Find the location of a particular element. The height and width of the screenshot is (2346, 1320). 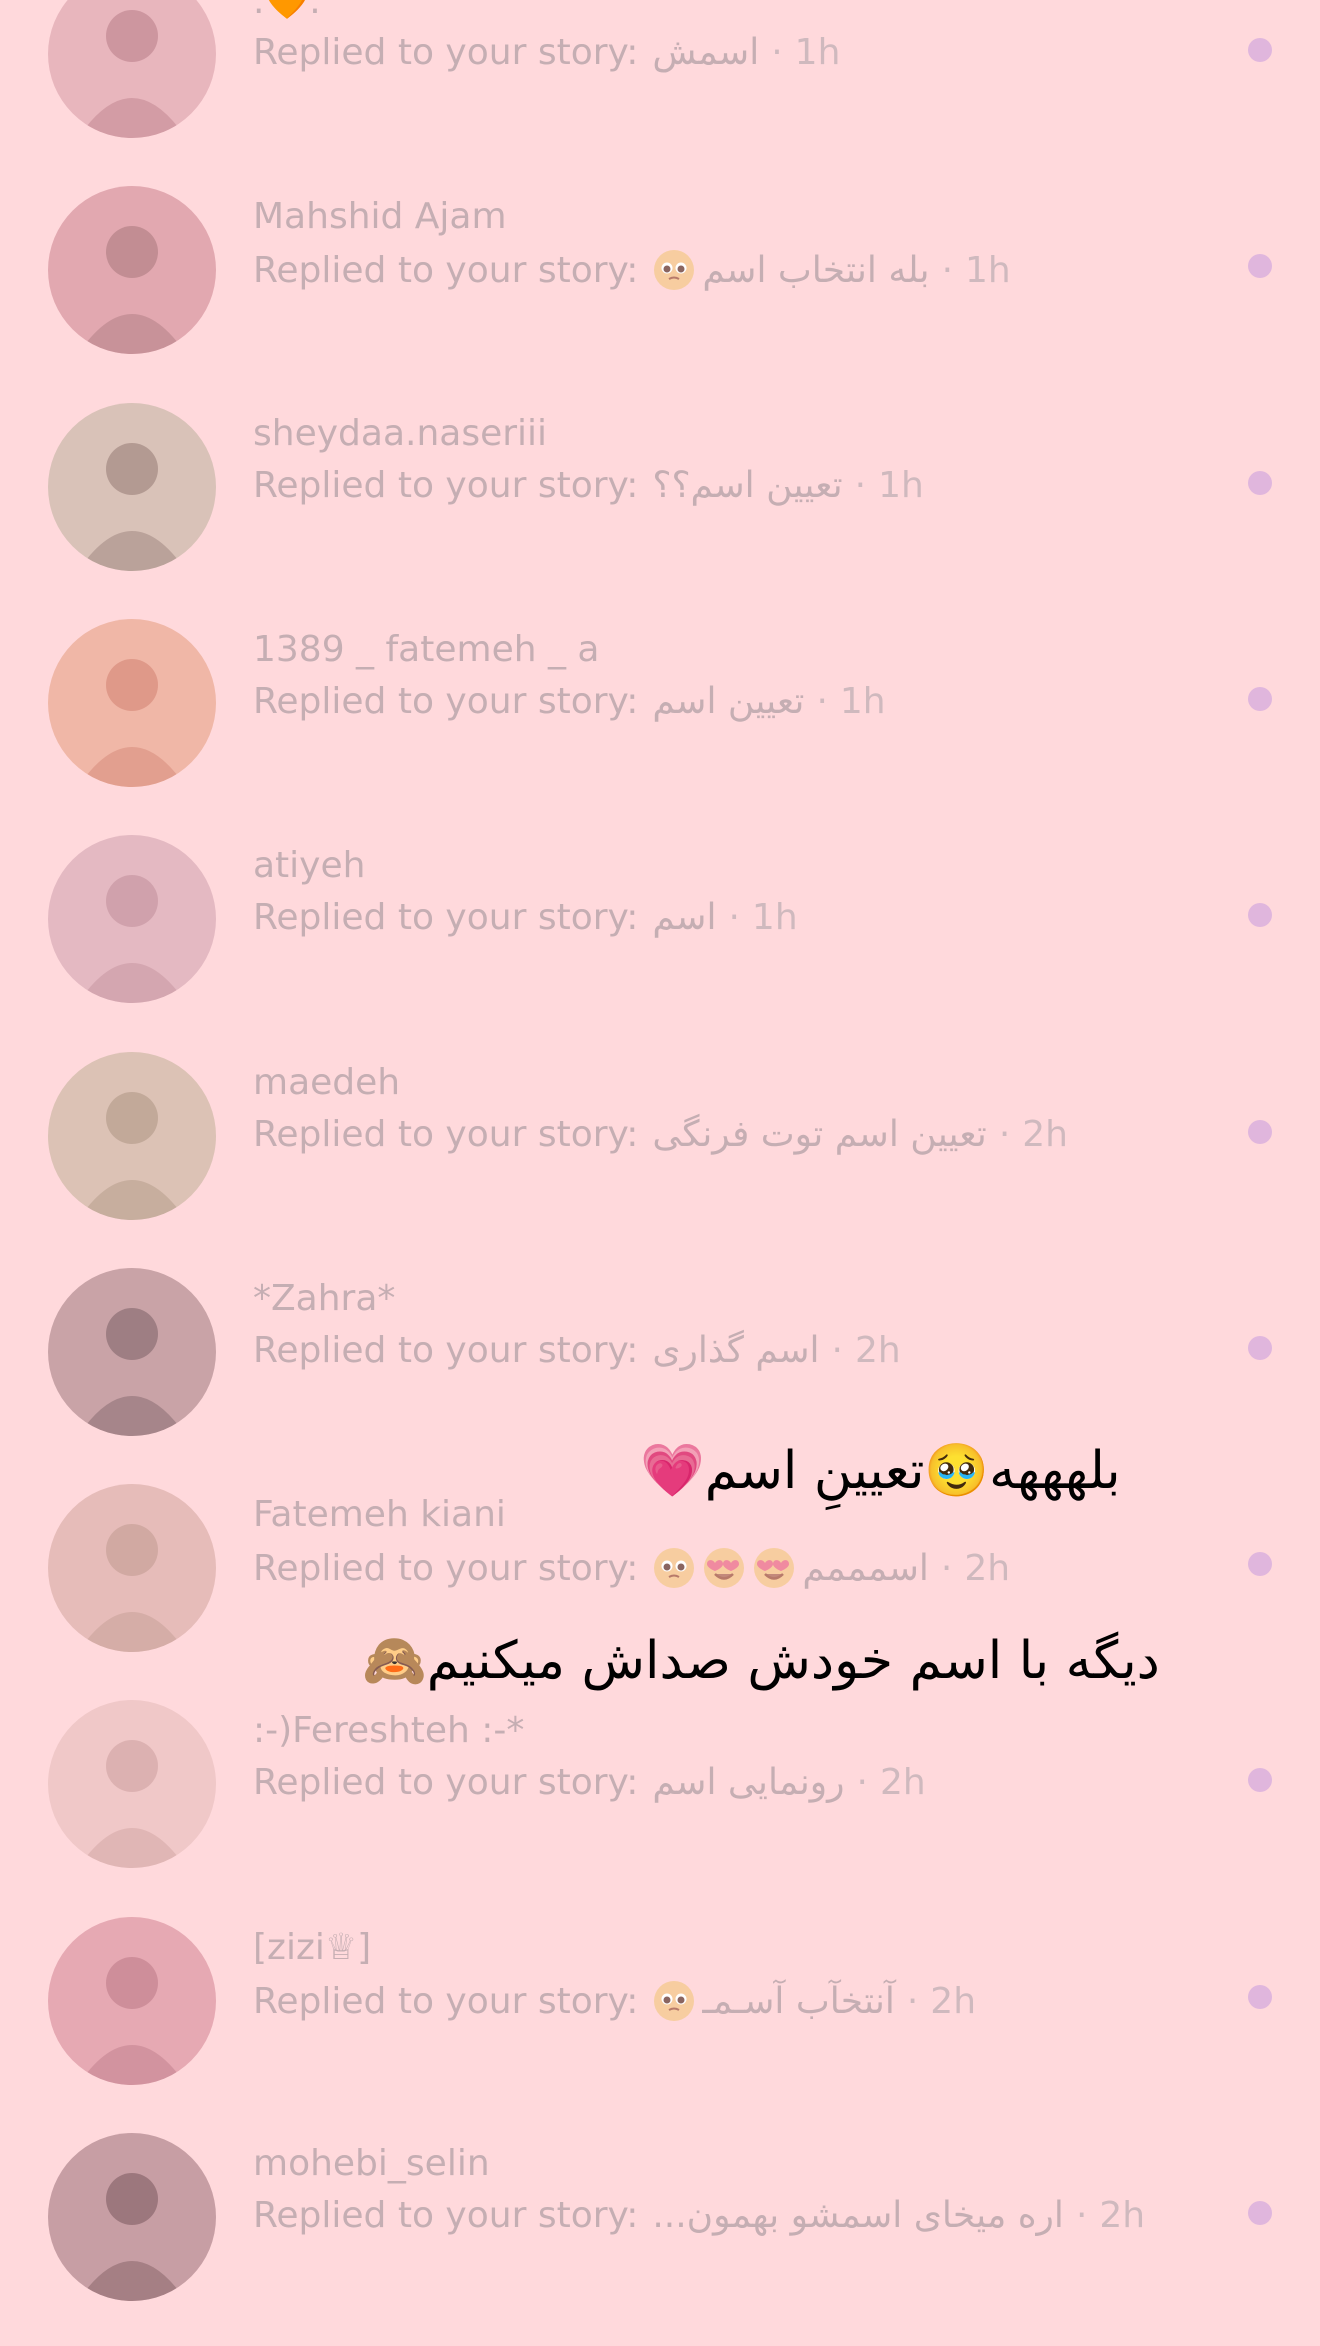

message-preview: Replied to your story: اسم گذاری · 2h is located at coordinates (577, 1350).